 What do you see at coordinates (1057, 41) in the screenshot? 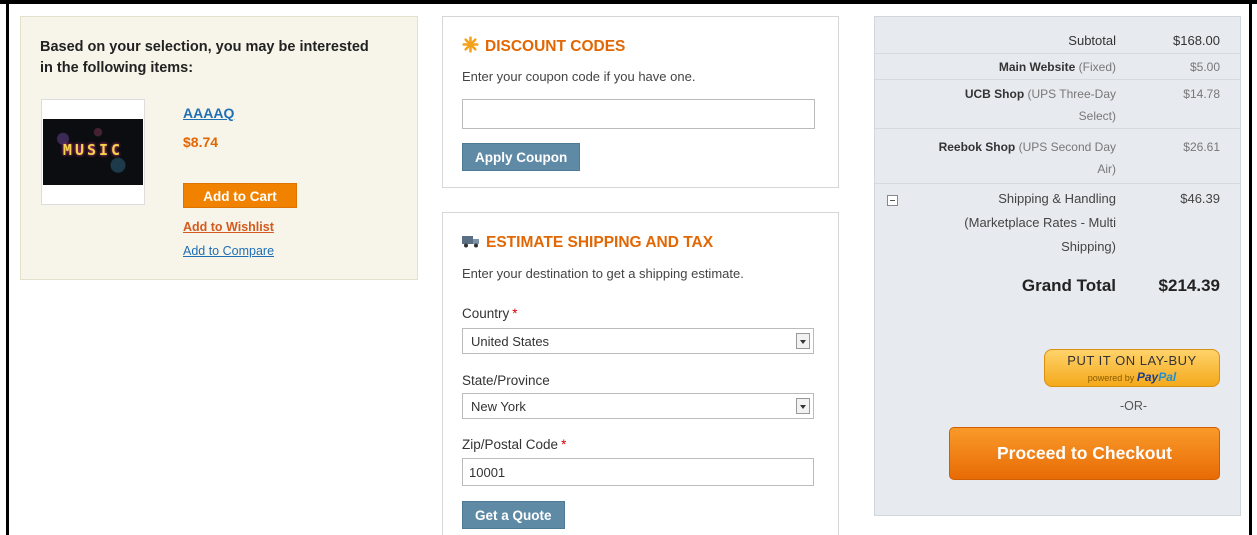
I see `subtotal-row: Subtotal $168.00` at bounding box center [1057, 41].